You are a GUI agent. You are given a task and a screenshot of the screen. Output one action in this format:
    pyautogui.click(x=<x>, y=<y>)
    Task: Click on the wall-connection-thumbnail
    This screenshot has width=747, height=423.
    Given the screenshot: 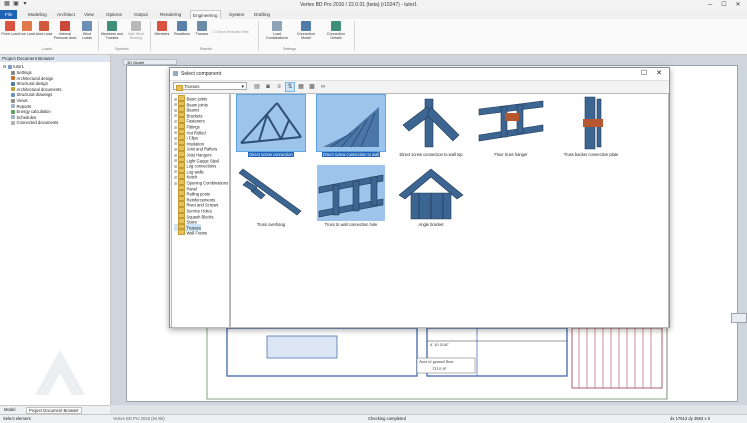 What is the action you would take?
    pyautogui.click(x=351, y=123)
    